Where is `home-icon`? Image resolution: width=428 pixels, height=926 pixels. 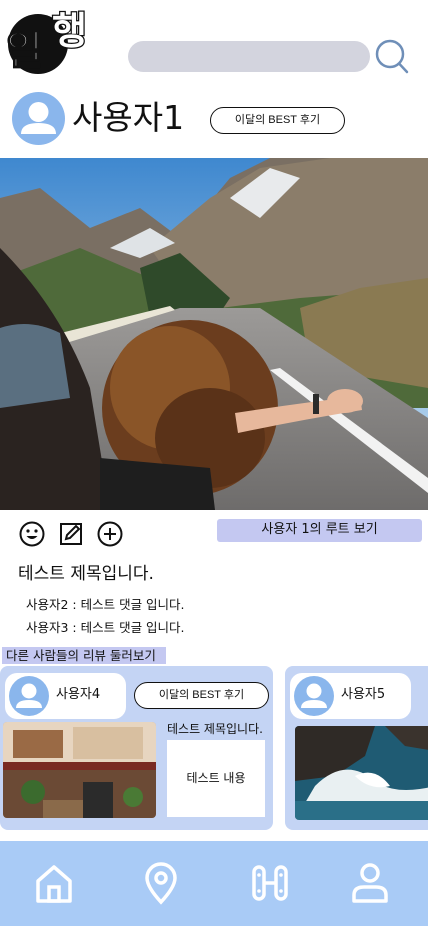
home-icon is located at coordinates (54, 883).